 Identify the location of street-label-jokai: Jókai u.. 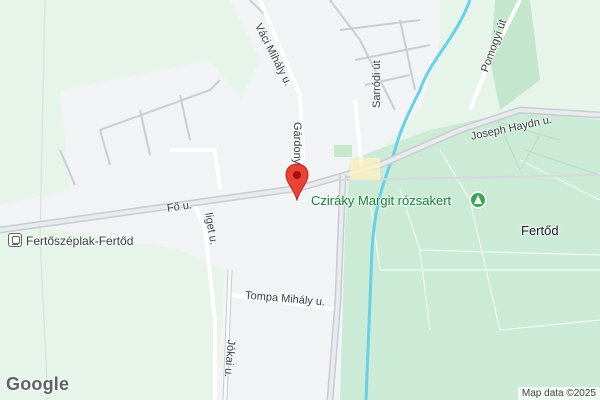
(229, 358).